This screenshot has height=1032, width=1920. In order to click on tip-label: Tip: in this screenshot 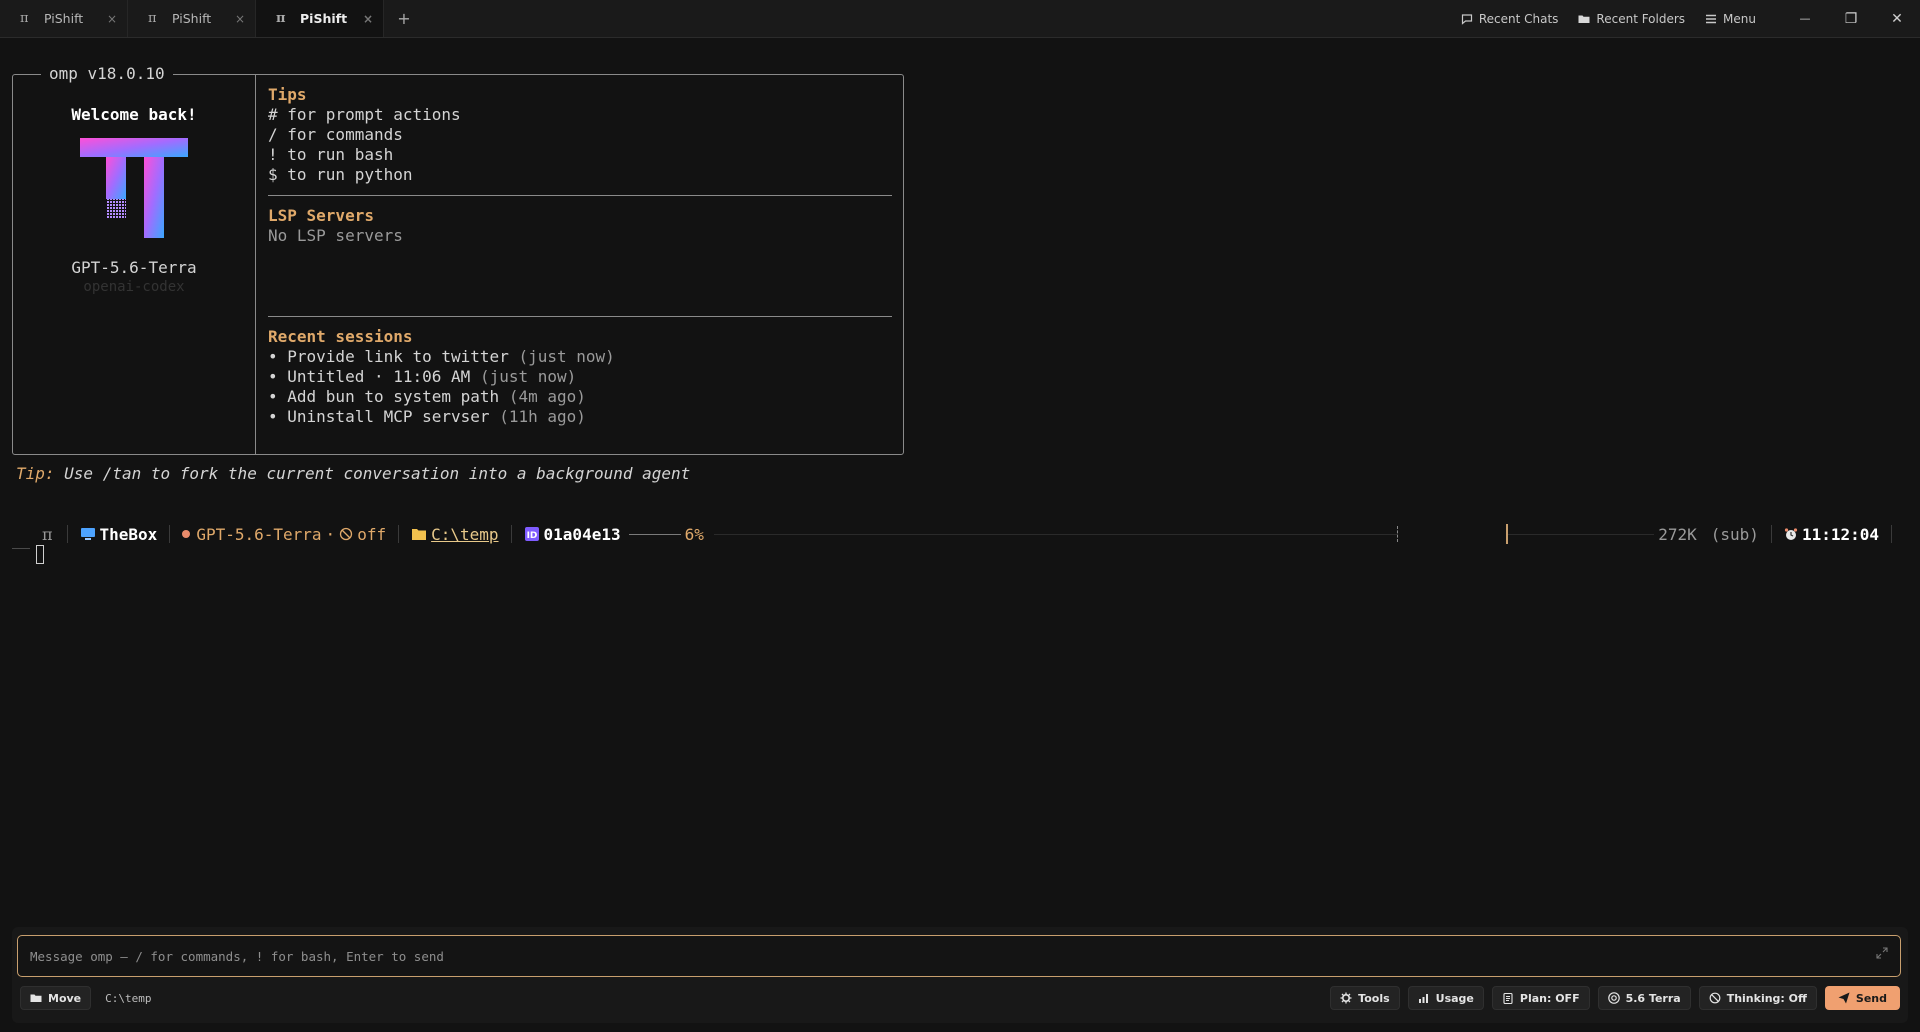, I will do `click(35, 473)`.